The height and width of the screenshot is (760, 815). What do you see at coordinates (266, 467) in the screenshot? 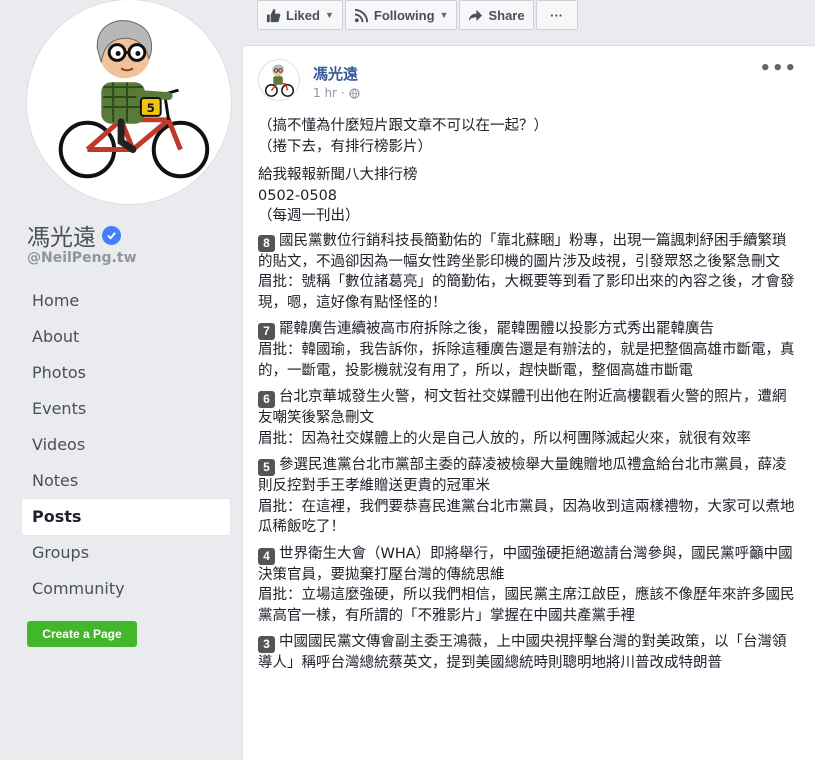
I see `rank-badge: 5` at bounding box center [266, 467].